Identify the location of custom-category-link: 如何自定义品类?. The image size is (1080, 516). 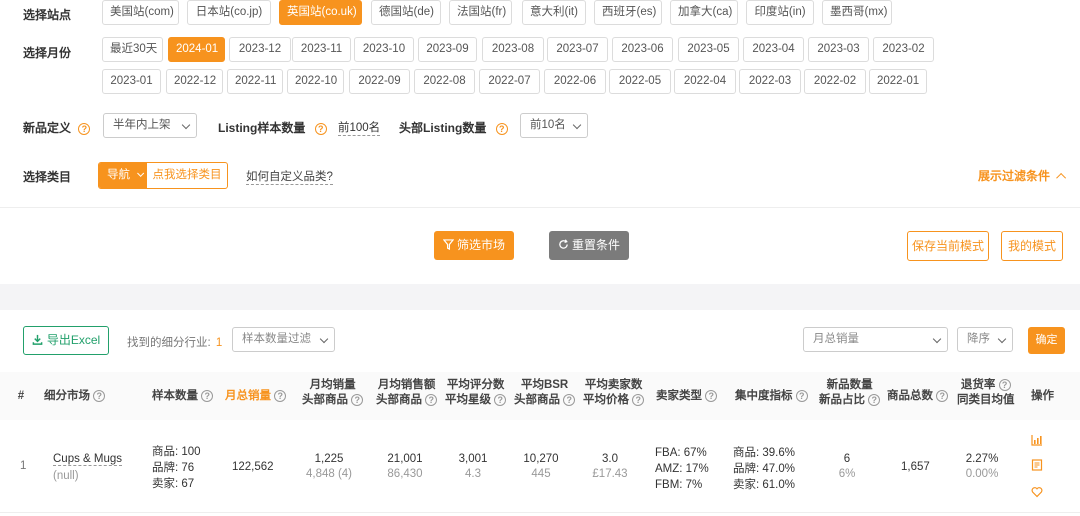
(289, 176).